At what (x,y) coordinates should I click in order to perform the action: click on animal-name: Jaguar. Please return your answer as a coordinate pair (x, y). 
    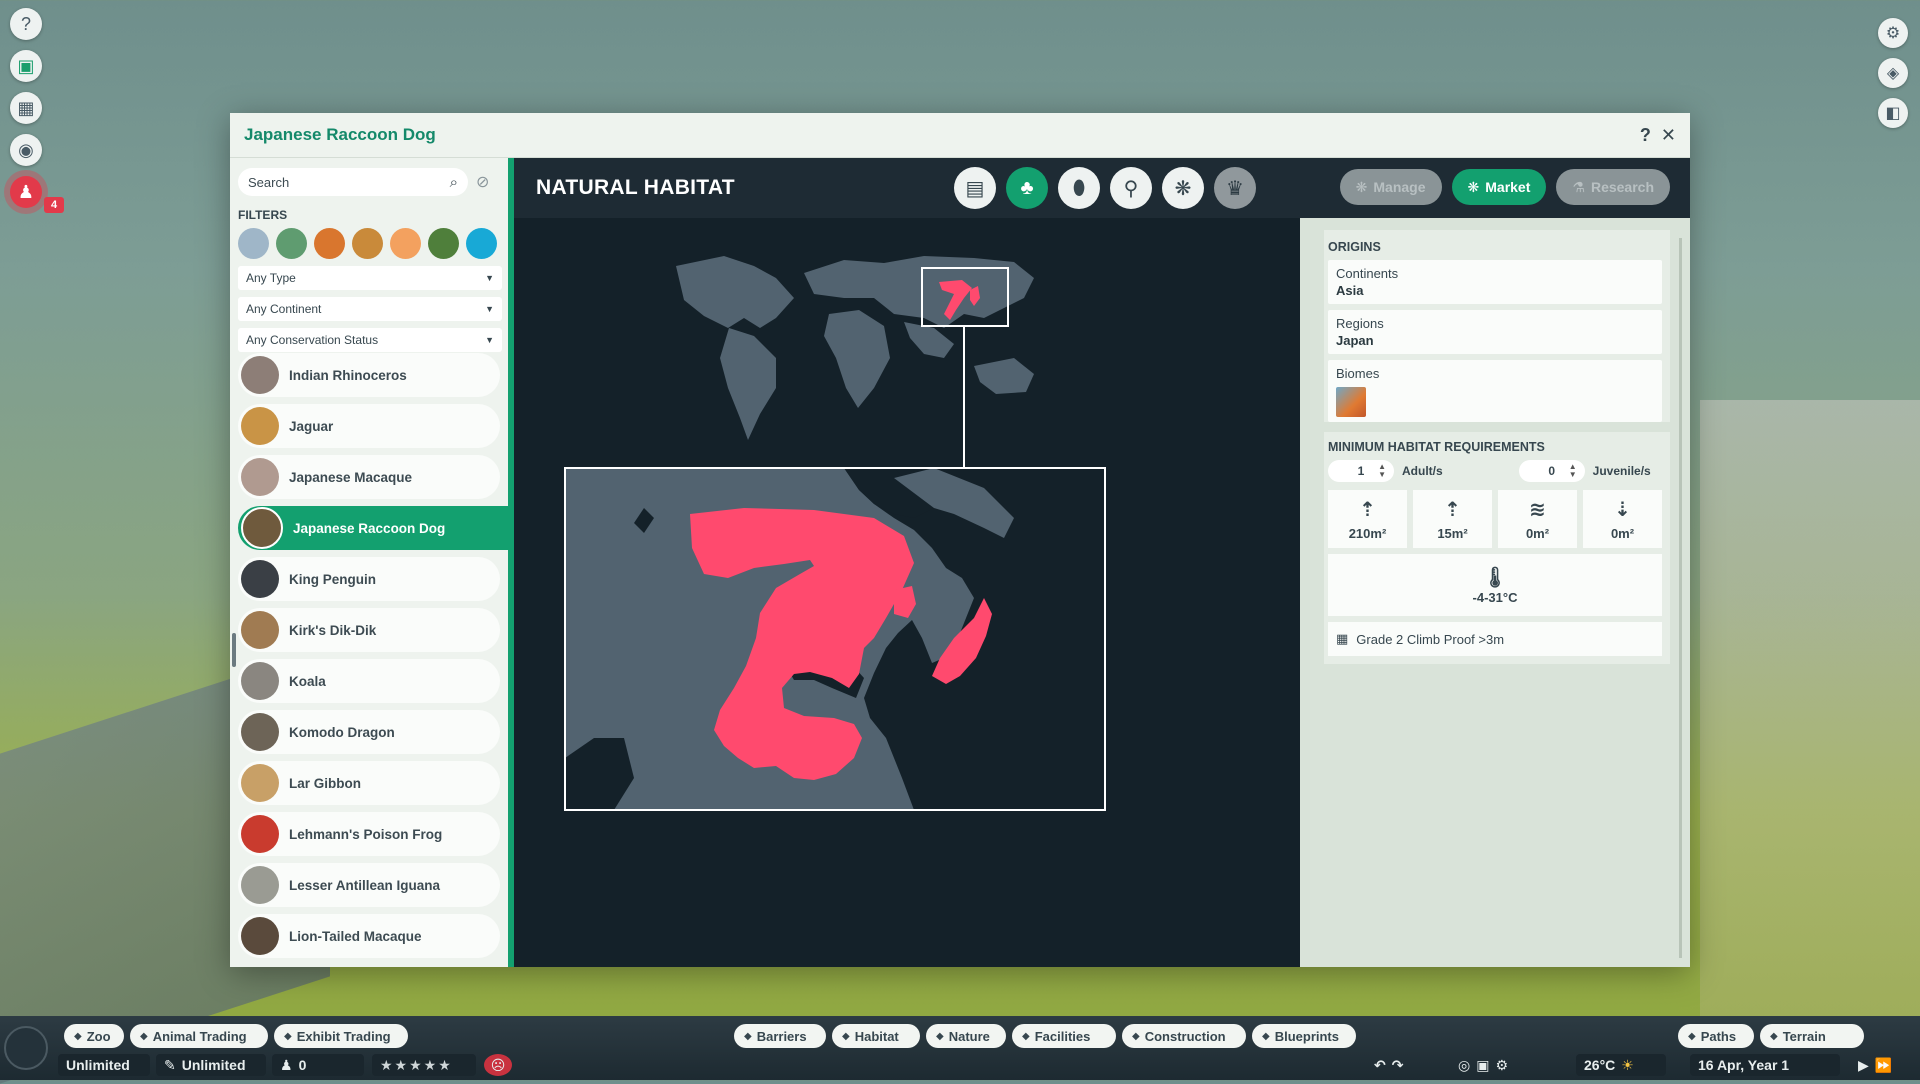
    Looking at the image, I should click on (311, 426).